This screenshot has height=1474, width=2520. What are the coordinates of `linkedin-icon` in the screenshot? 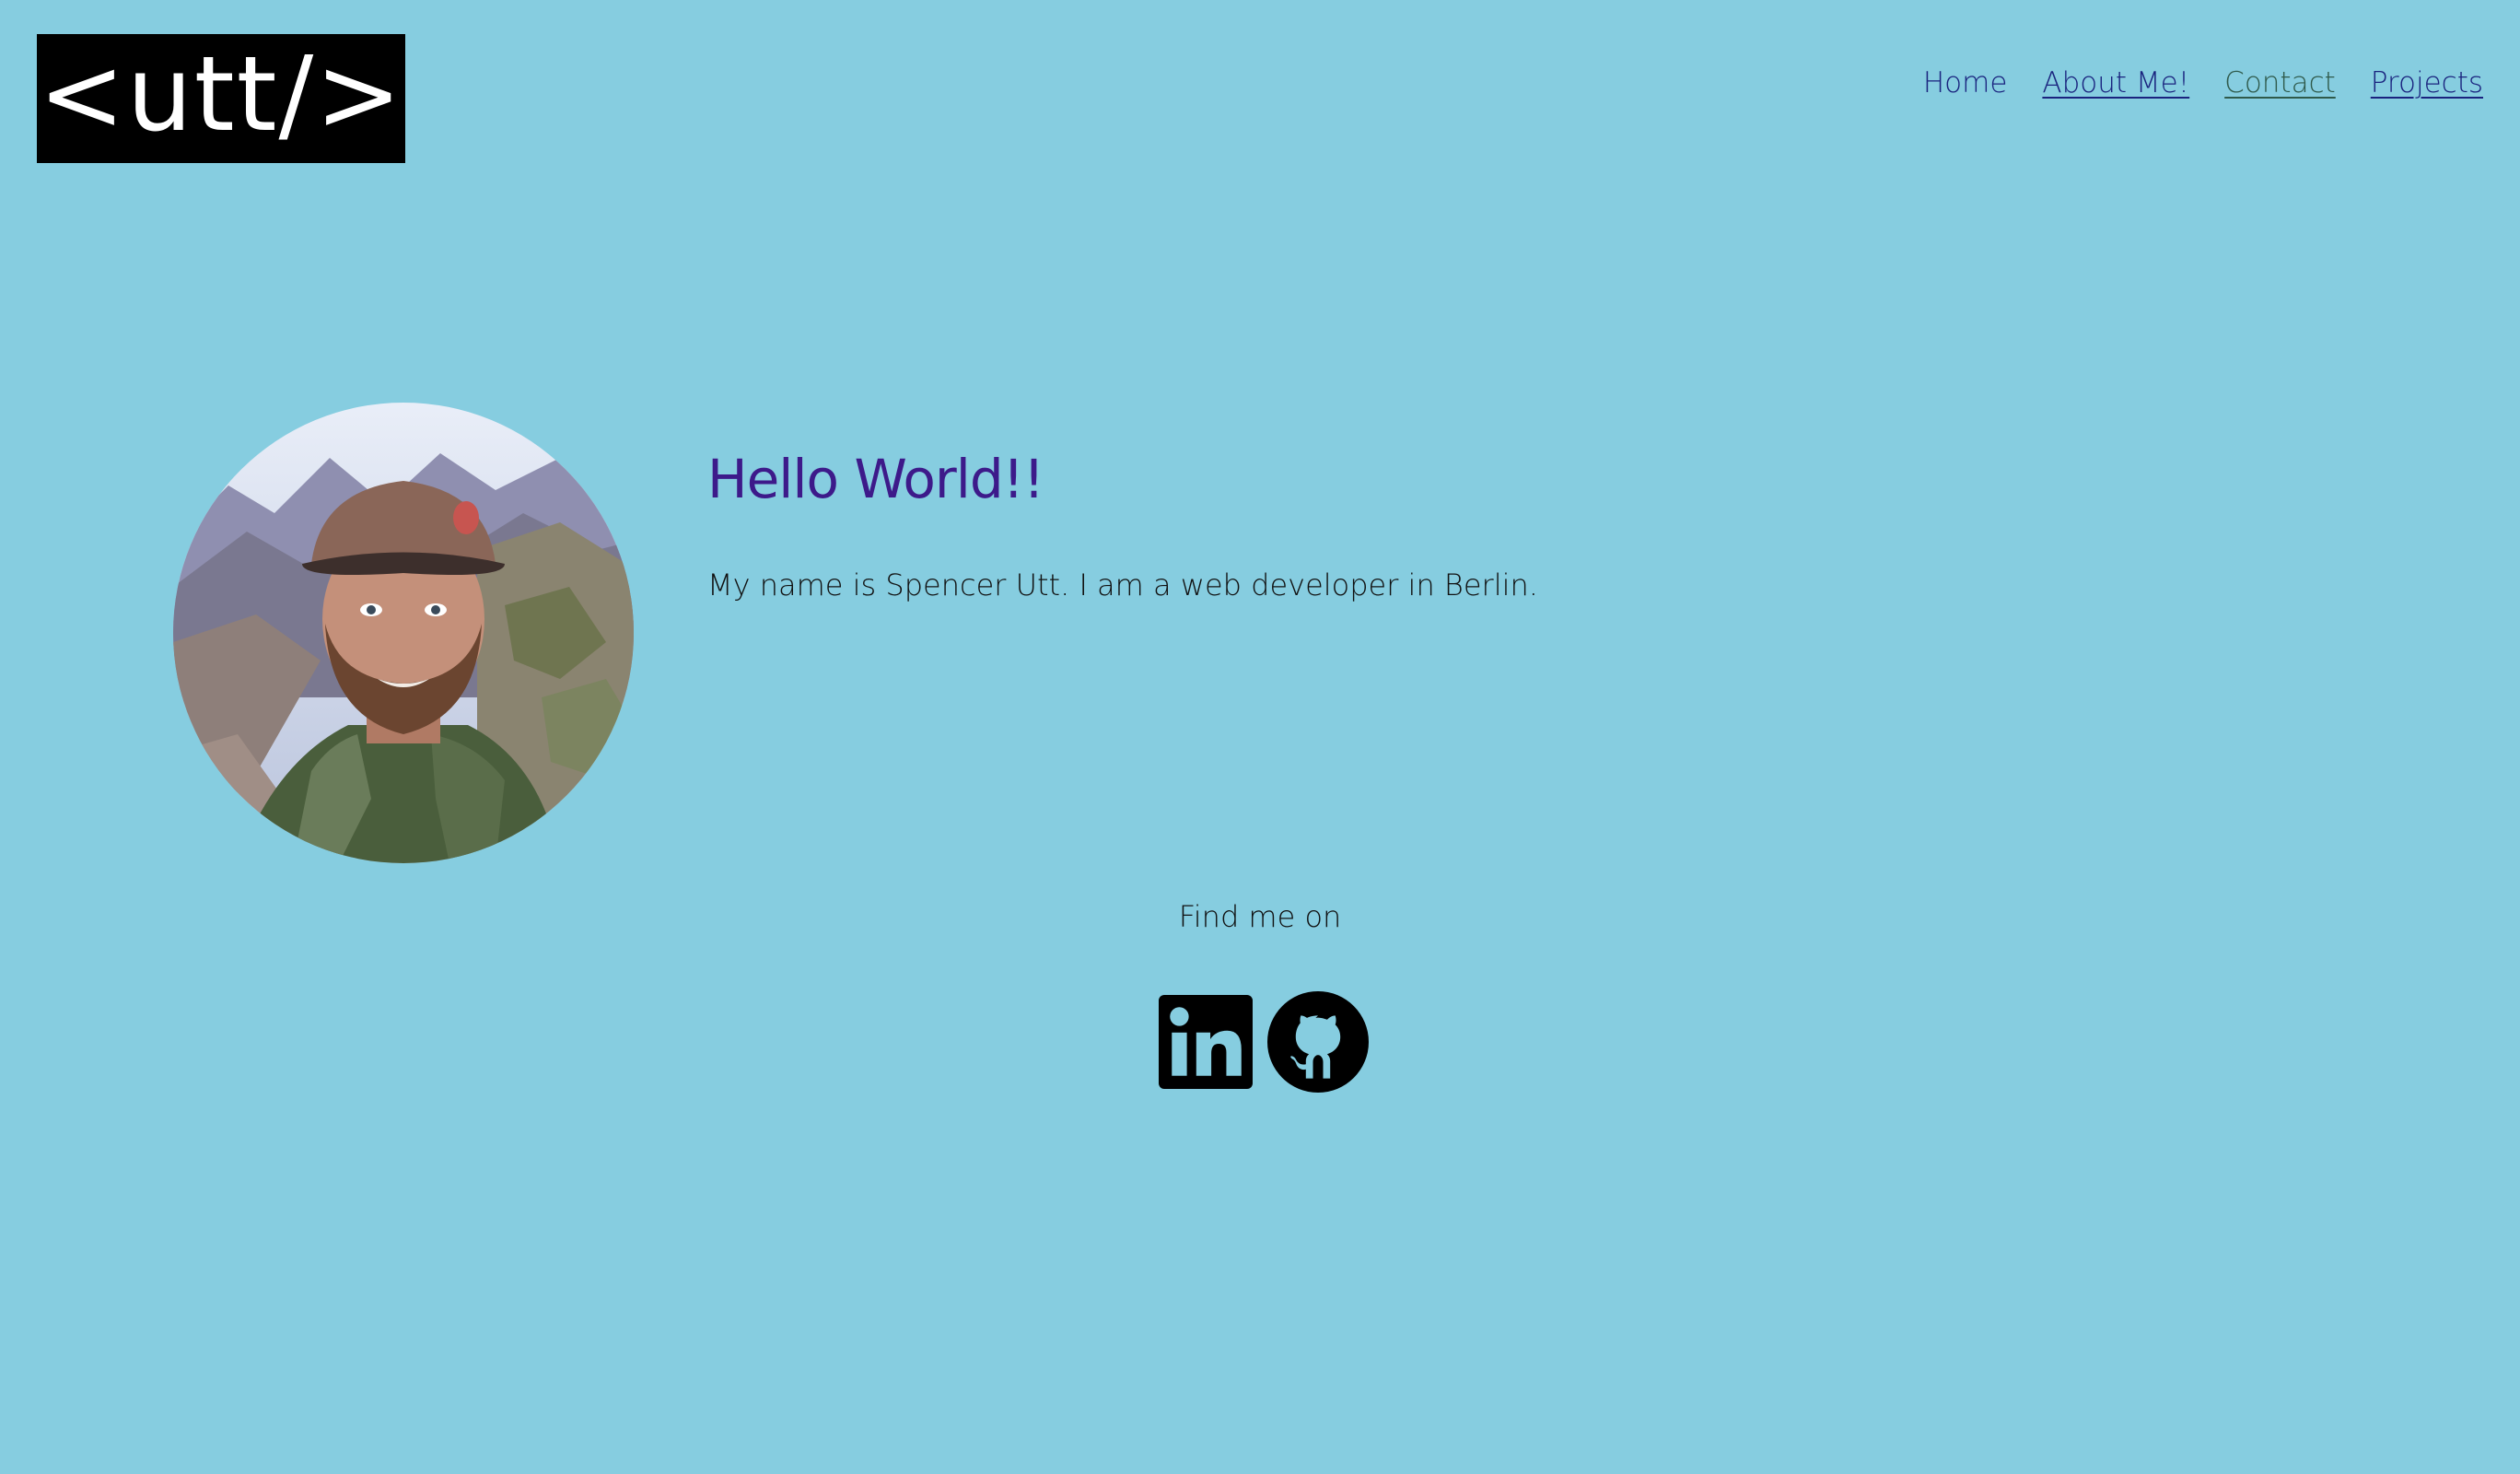 It's located at (1206, 1042).